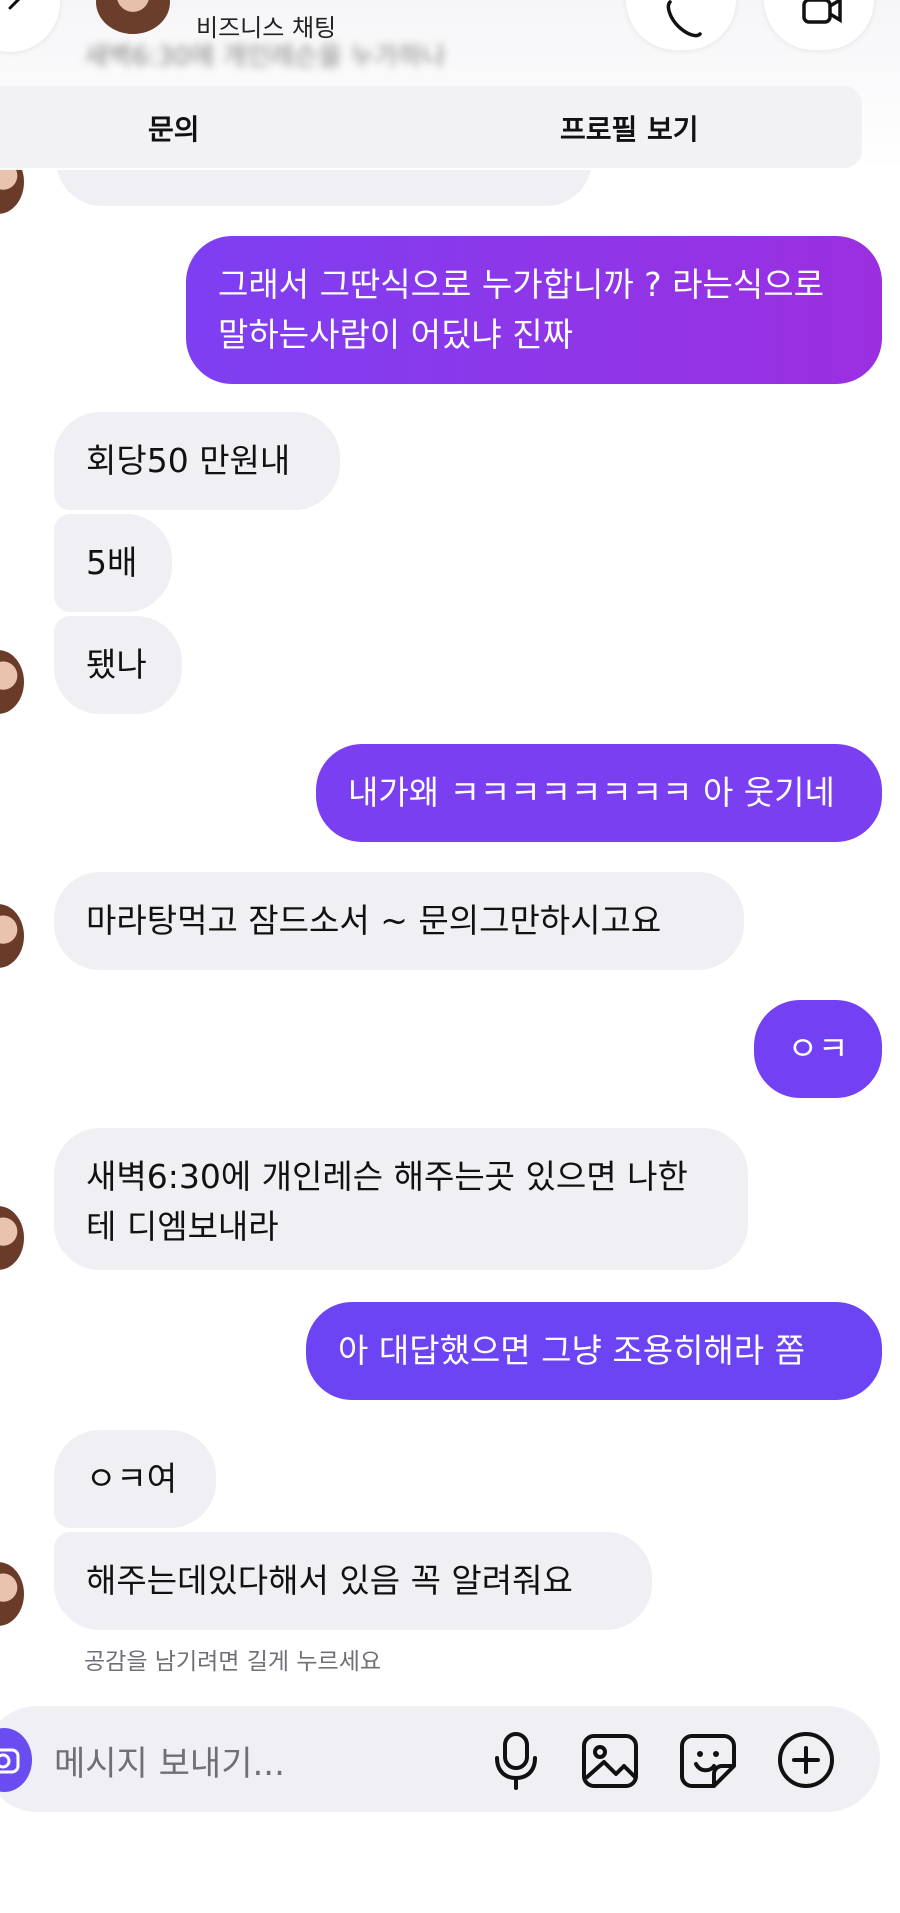  What do you see at coordinates (516, 1760) in the screenshot?
I see `microphone-icon` at bounding box center [516, 1760].